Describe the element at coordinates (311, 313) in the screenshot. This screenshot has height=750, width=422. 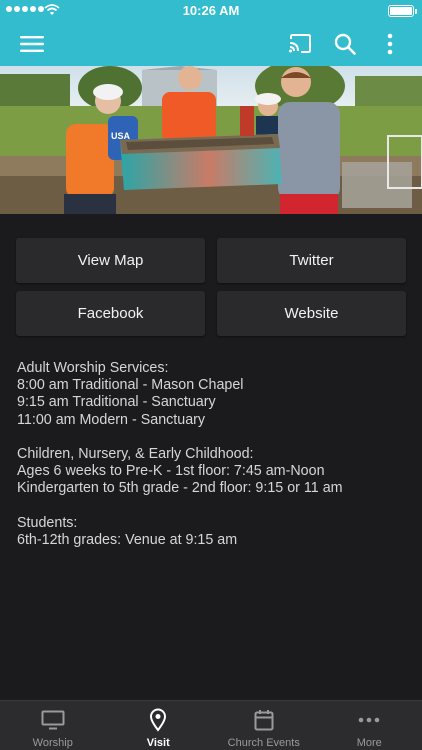
I see `website-button: Website` at that location.